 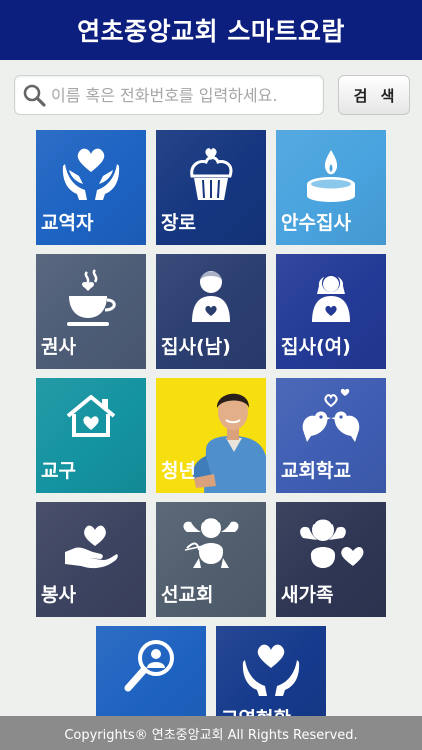 I want to click on magnifier-person-icon, so click(x=149, y=666).